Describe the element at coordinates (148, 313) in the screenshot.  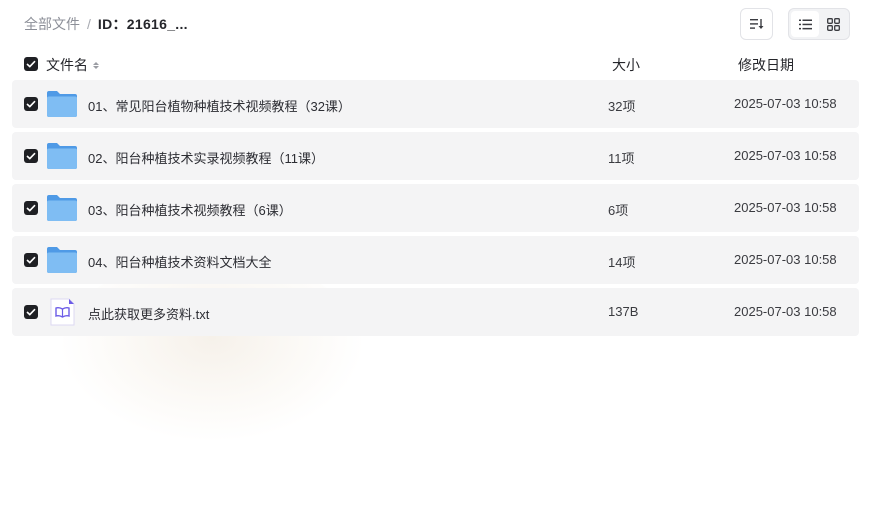
I see `file-name: 点此获取更多资料.txt` at that location.